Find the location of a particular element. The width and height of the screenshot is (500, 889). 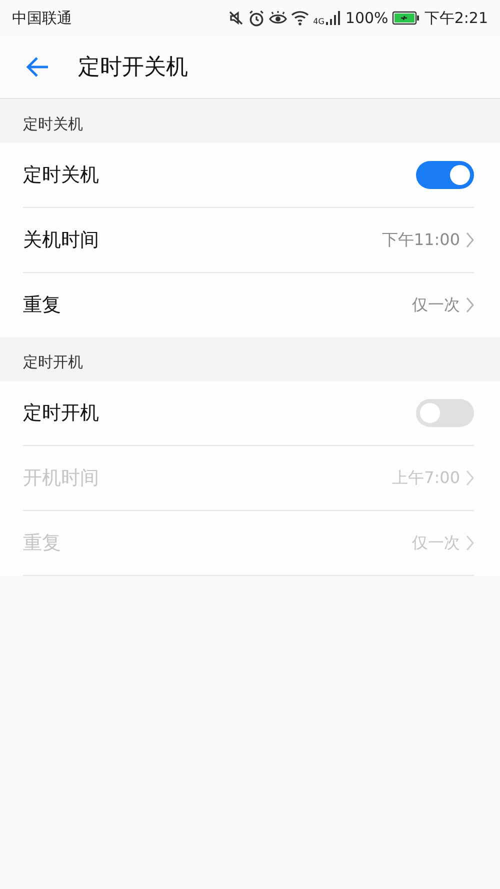

setting-label: 重复 is located at coordinates (217, 305).